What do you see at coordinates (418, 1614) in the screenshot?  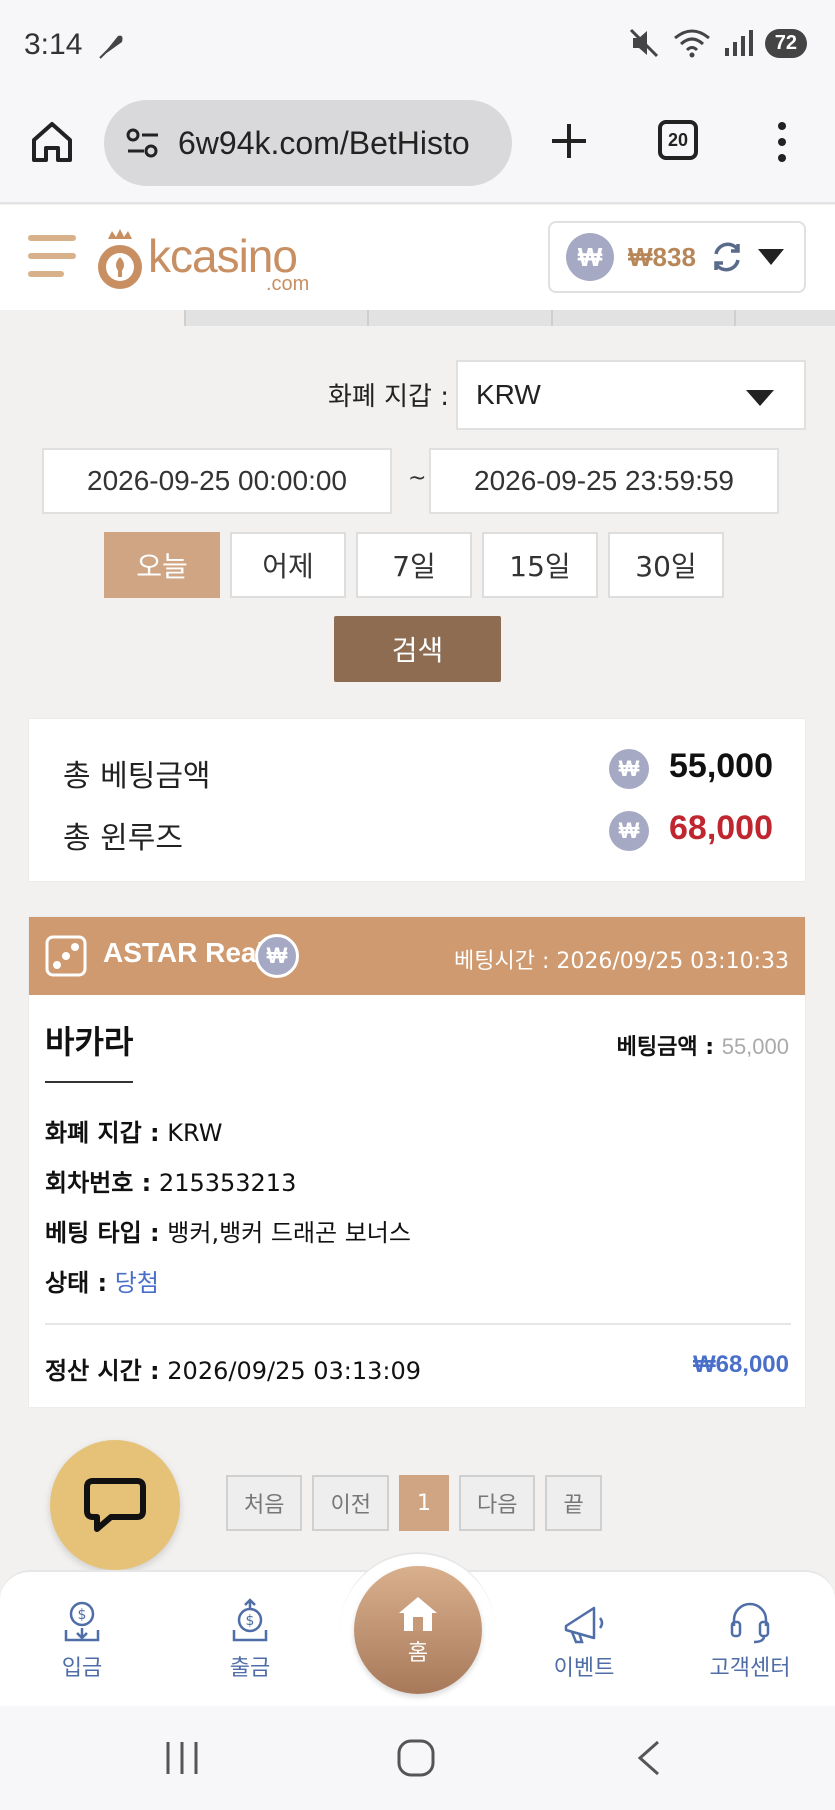 I see `home-icon` at bounding box center [418, 1614].